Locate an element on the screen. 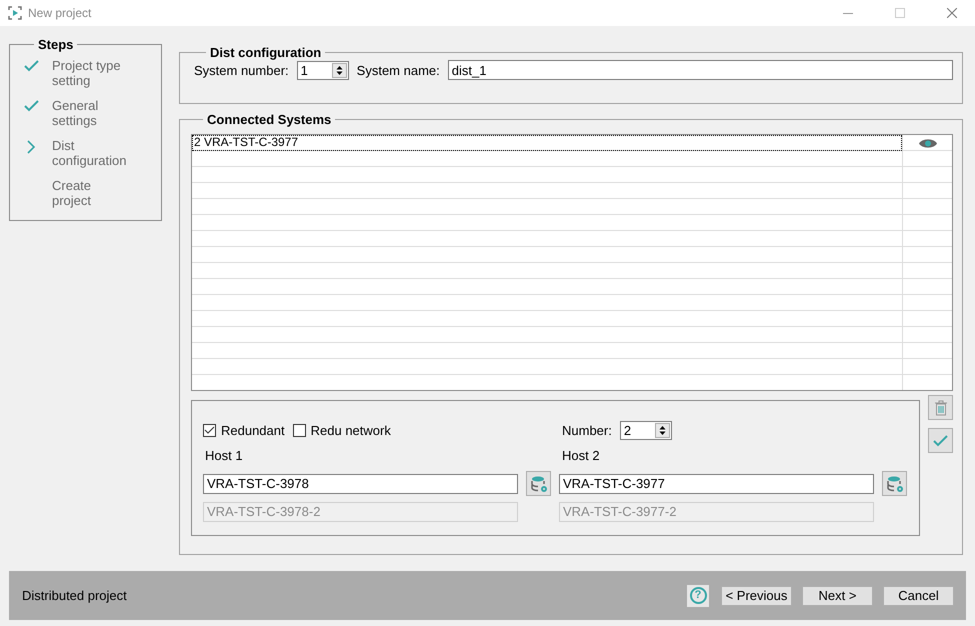 This screenshot has width=975, height=626. trash-icon is located at coordinates (940, 408).